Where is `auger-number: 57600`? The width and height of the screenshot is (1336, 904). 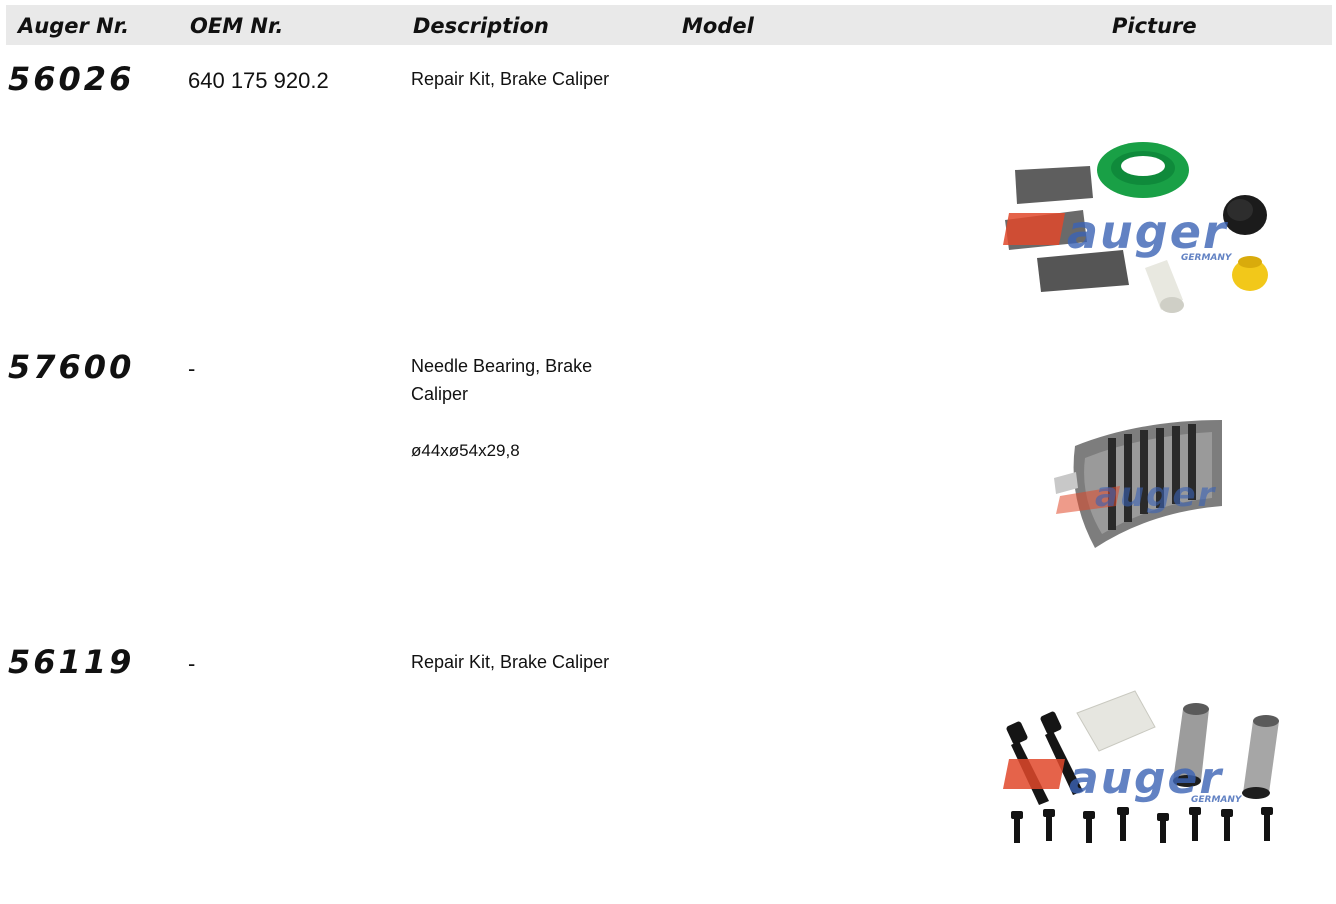 auger-number: 57600 is located at coordinates (71, 367).